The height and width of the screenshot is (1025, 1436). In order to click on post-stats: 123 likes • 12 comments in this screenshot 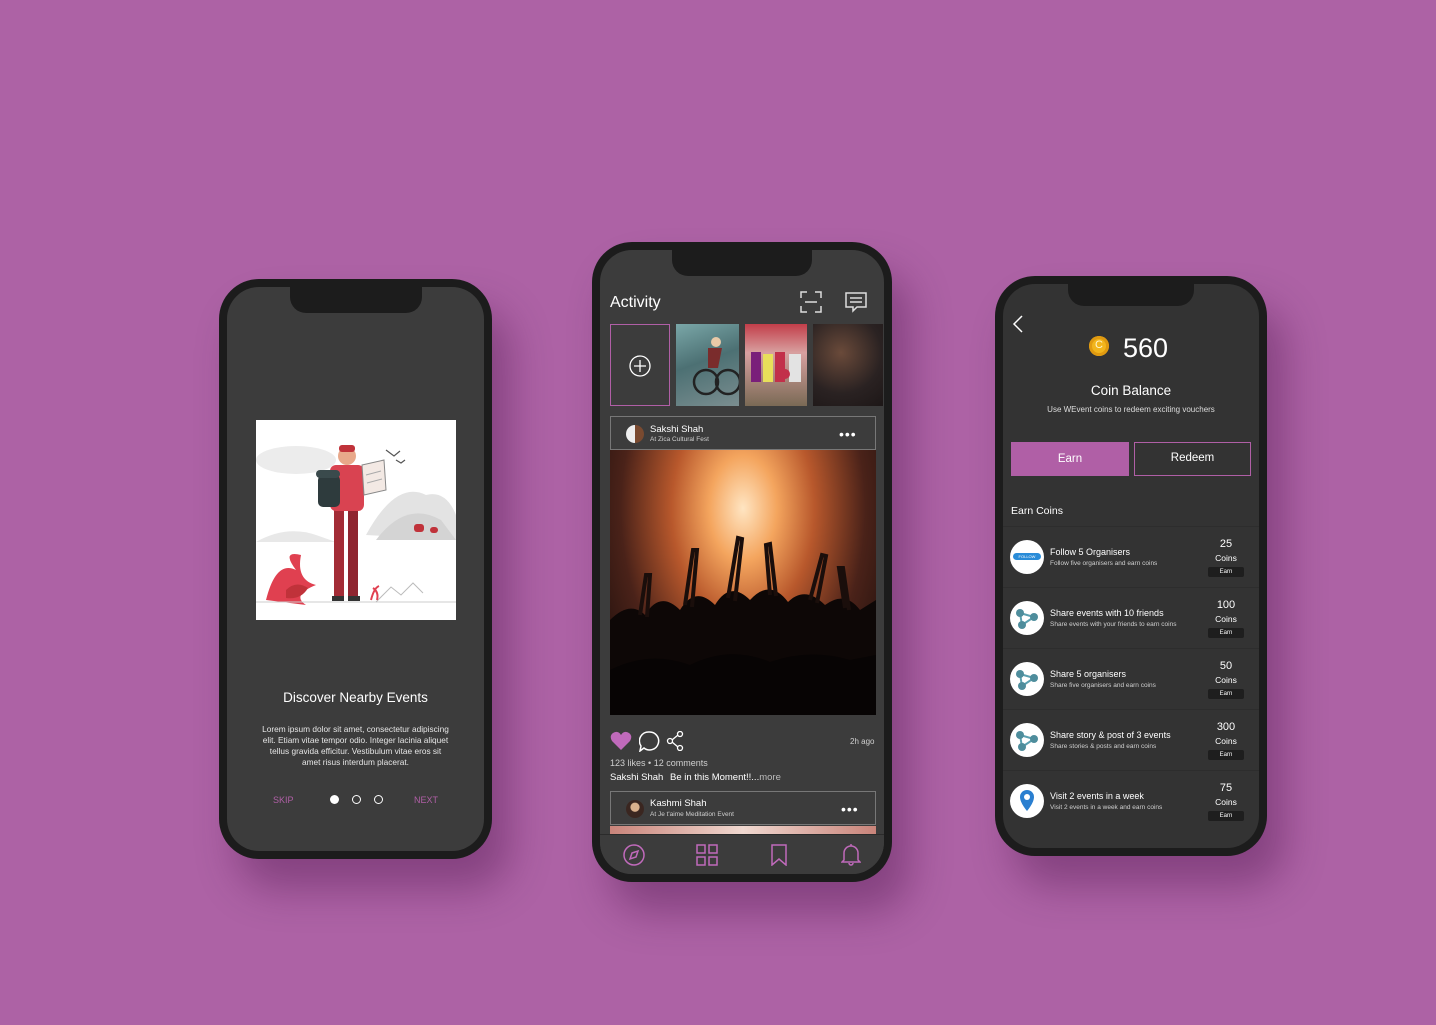, I will do `click(659, 763)`.